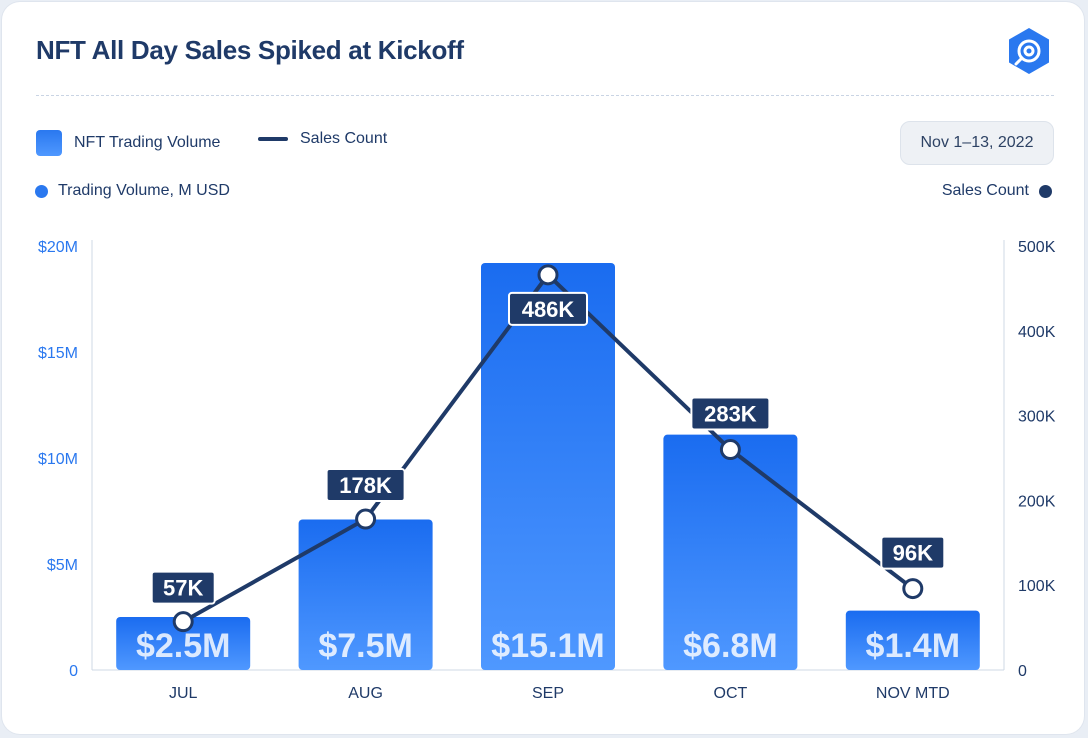 This screenshot has width=1088, height=738. Describe the element at coordinates (365, 693) in the screenshot. I see `x-axis-tick-label: AUG` at that location.